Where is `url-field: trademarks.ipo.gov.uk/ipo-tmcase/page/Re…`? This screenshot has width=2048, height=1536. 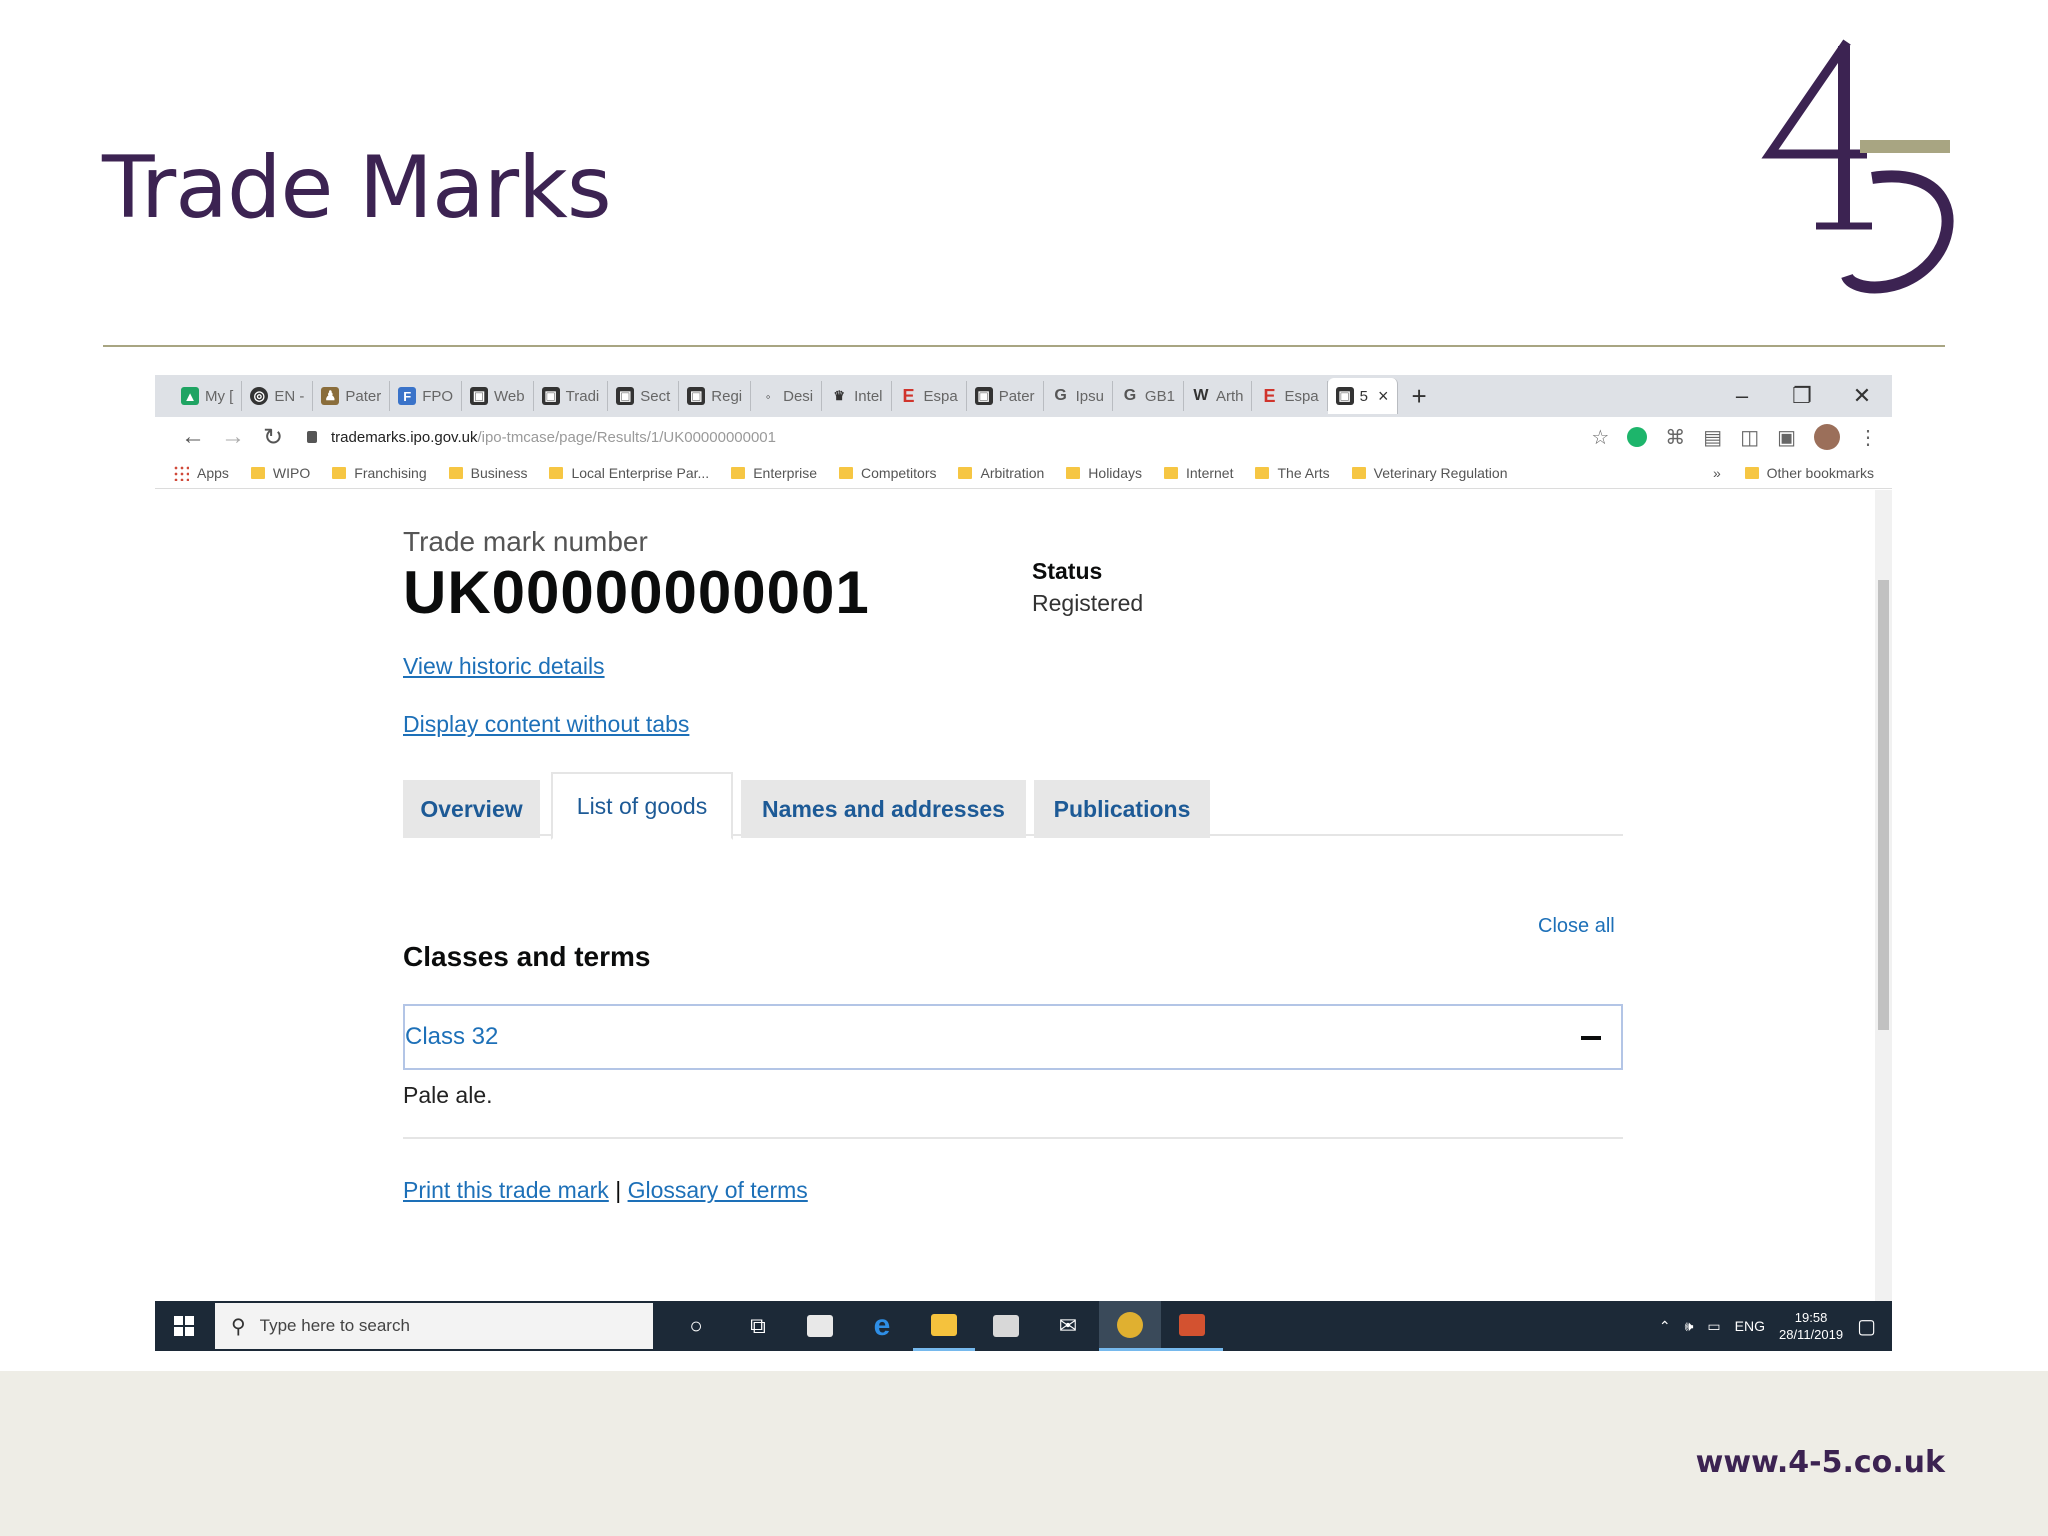
url-field: trademarks.ipo.gov.uk/ipo-tmcase/page/Re… is located at coordinates (541, 437).